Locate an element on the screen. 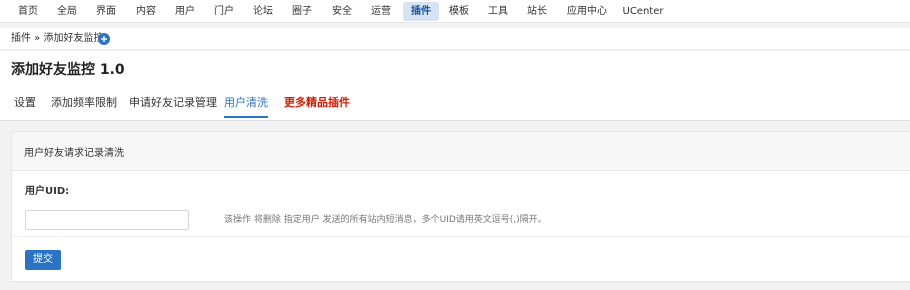 This screenshot has width=910, height=290. nav-item-ucenter: UCenter is located at coordinates (643, 11).